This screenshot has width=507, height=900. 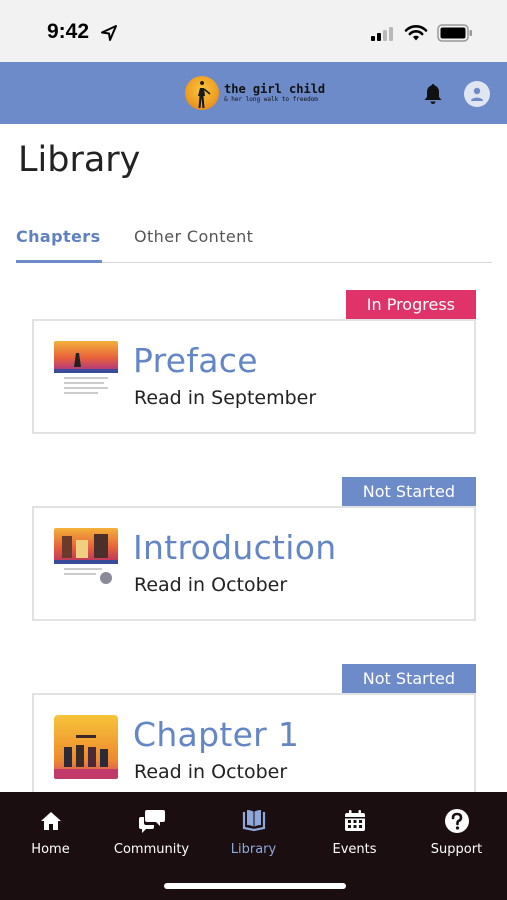 I want to click on bell-icon, so click(x=433, y=94).